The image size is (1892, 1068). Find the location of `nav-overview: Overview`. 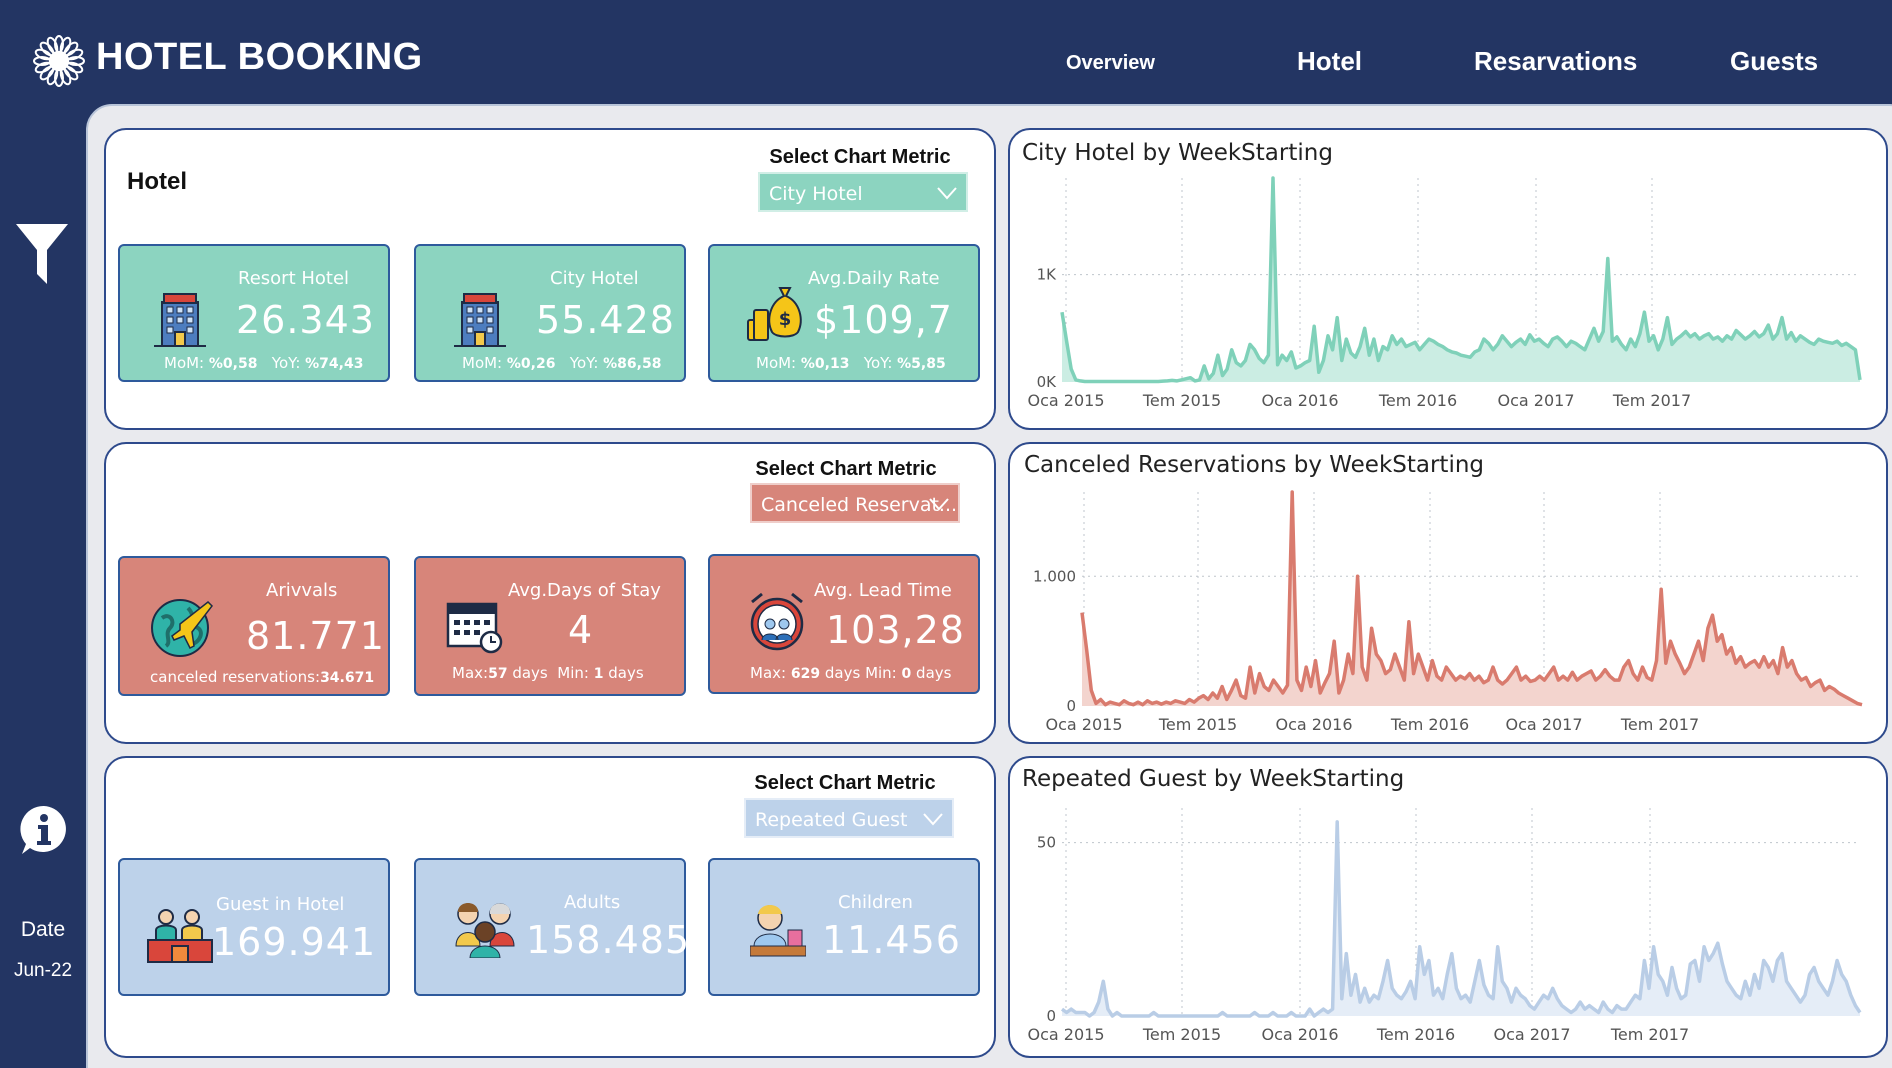

nav-overview: Overview is located at coordinates (1110, 63).